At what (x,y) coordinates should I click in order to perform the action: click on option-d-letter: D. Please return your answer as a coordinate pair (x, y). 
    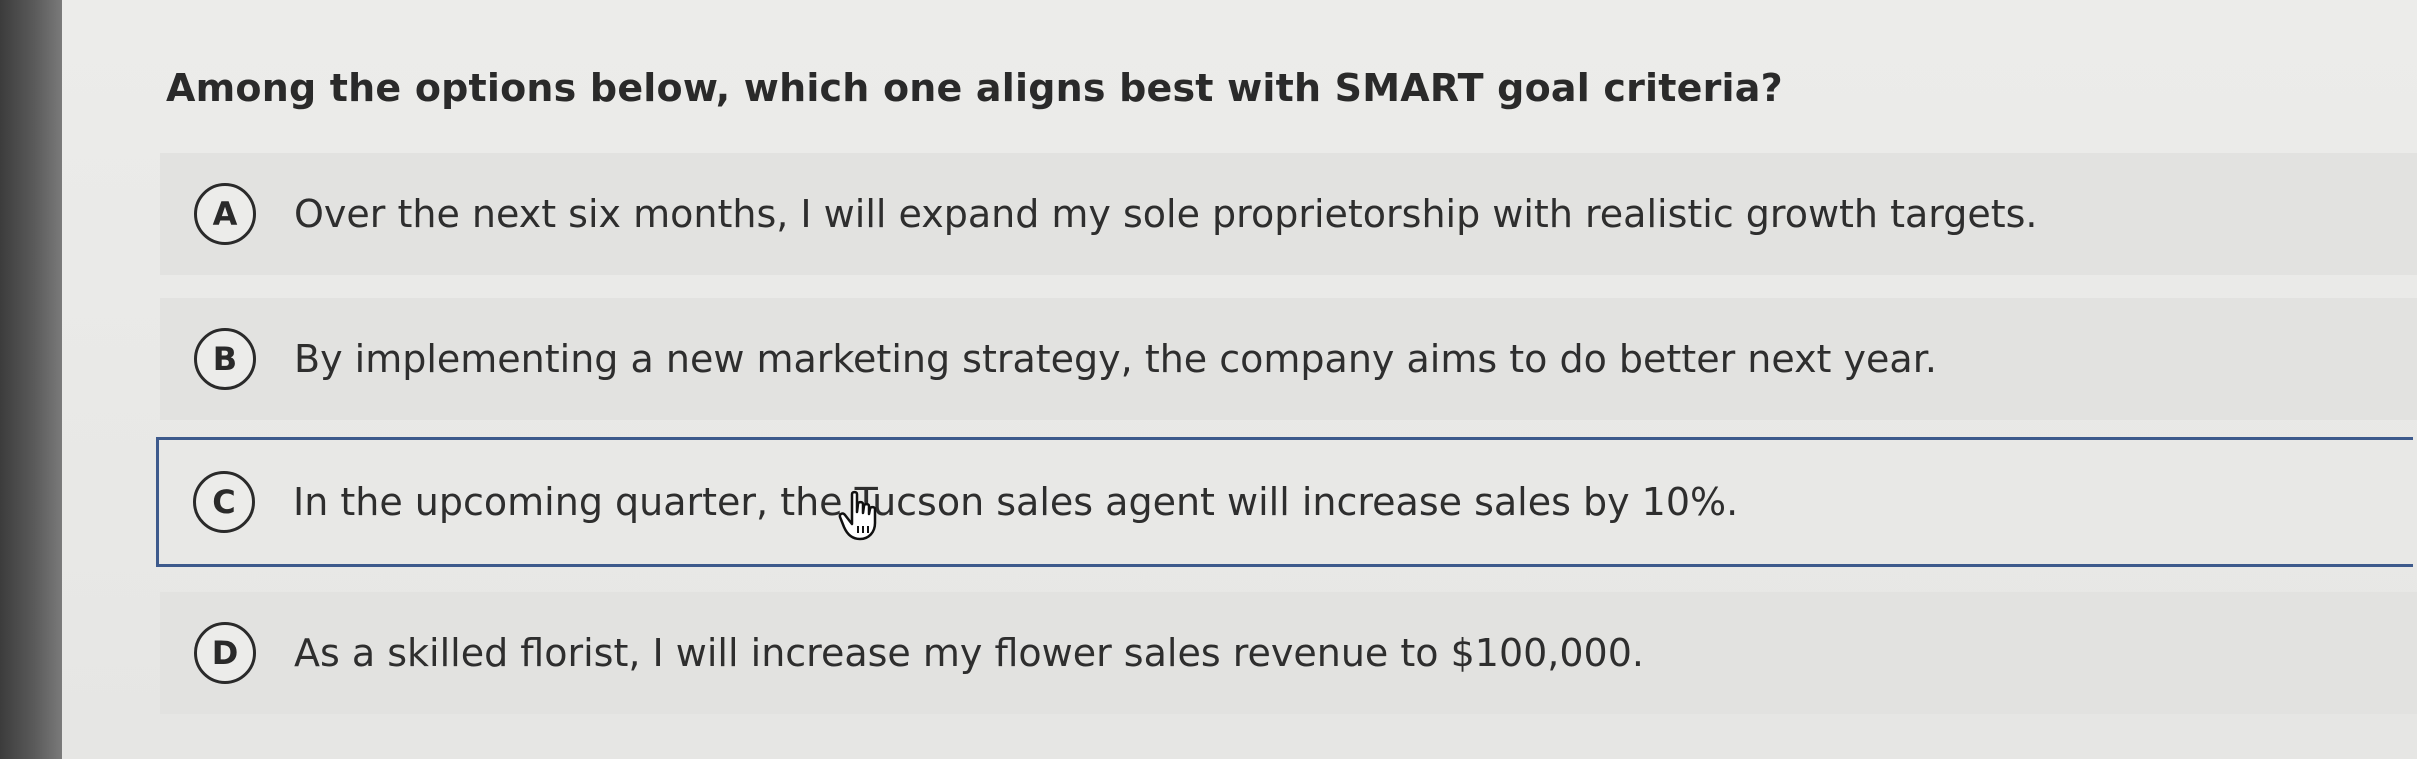
    Looking at the image, I should click on (225, 653).